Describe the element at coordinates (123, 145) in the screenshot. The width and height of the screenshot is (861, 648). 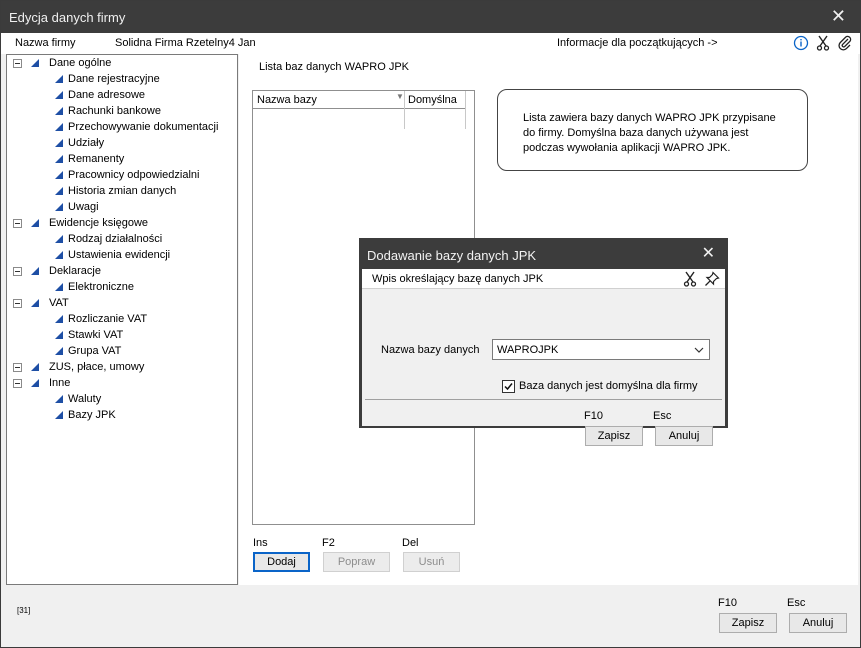
I see `tree-item: Udziały` at that location.